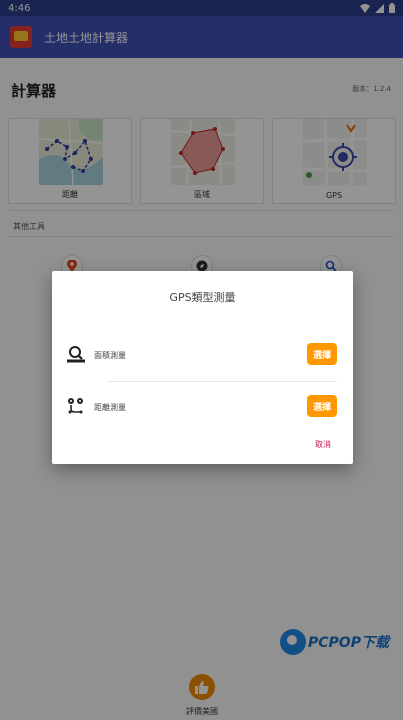  Describe the element at coordinates (222, 381) in the screenshot. I see `option-divider` at that location.